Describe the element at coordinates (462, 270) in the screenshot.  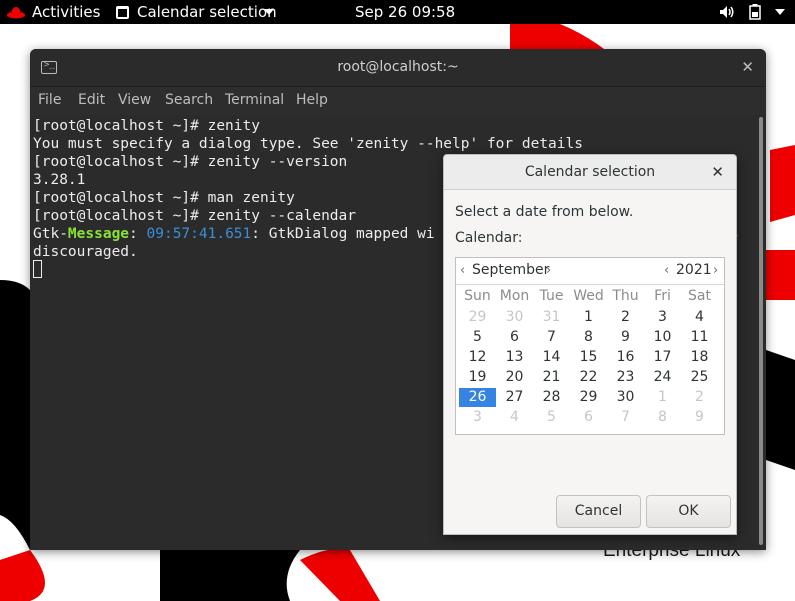
I see `prev-month-icon: ‹` at that location.